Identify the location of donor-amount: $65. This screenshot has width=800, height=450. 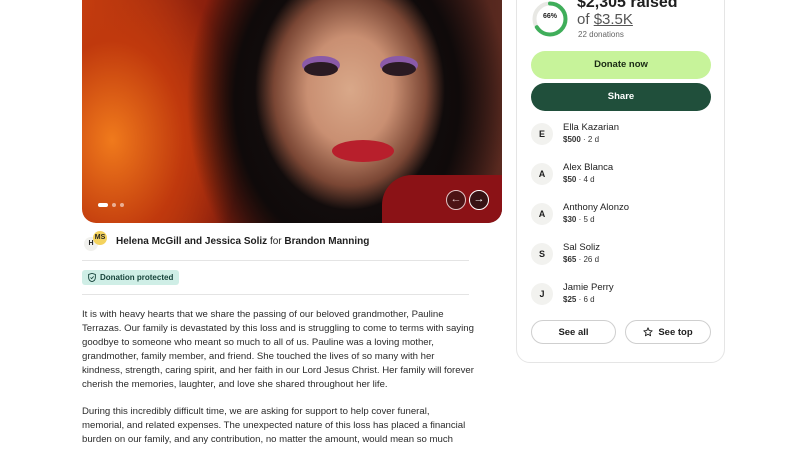
(570, 259).